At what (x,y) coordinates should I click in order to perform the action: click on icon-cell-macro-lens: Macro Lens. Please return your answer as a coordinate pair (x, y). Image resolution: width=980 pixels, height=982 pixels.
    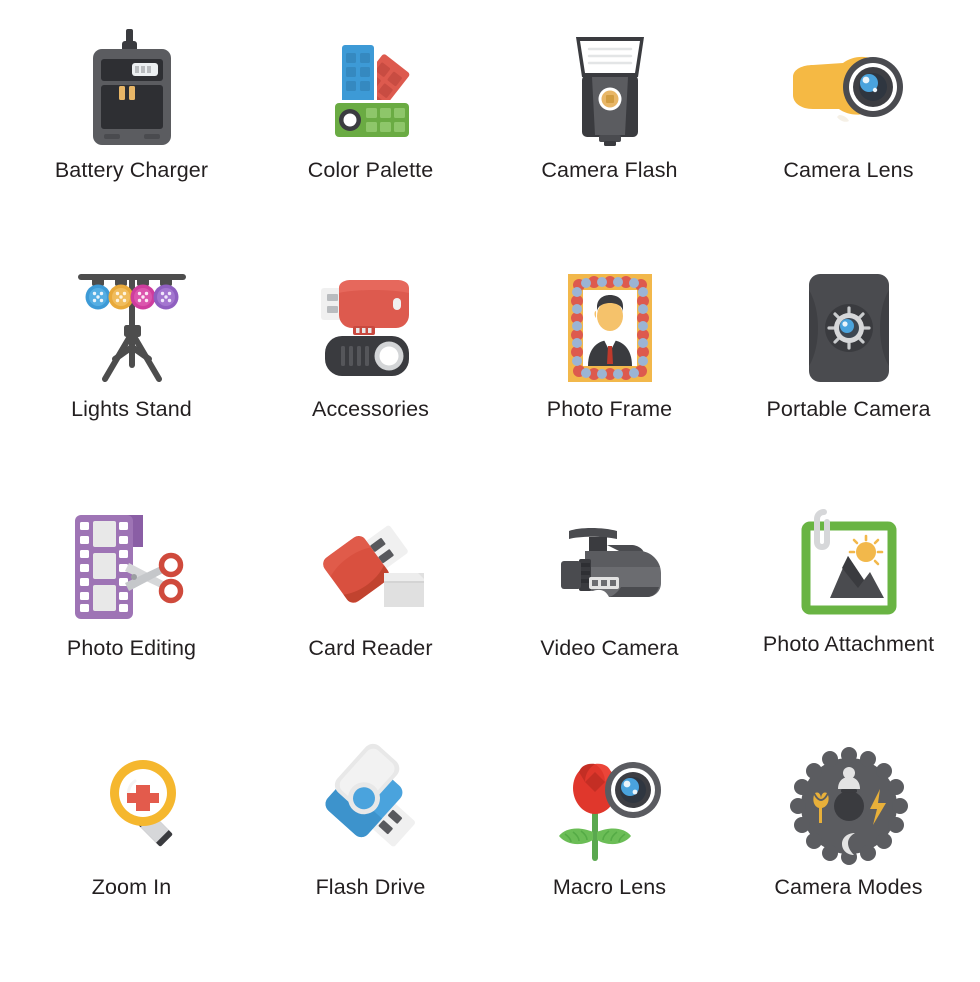
    Looking at the image, I should click on (609, 862).